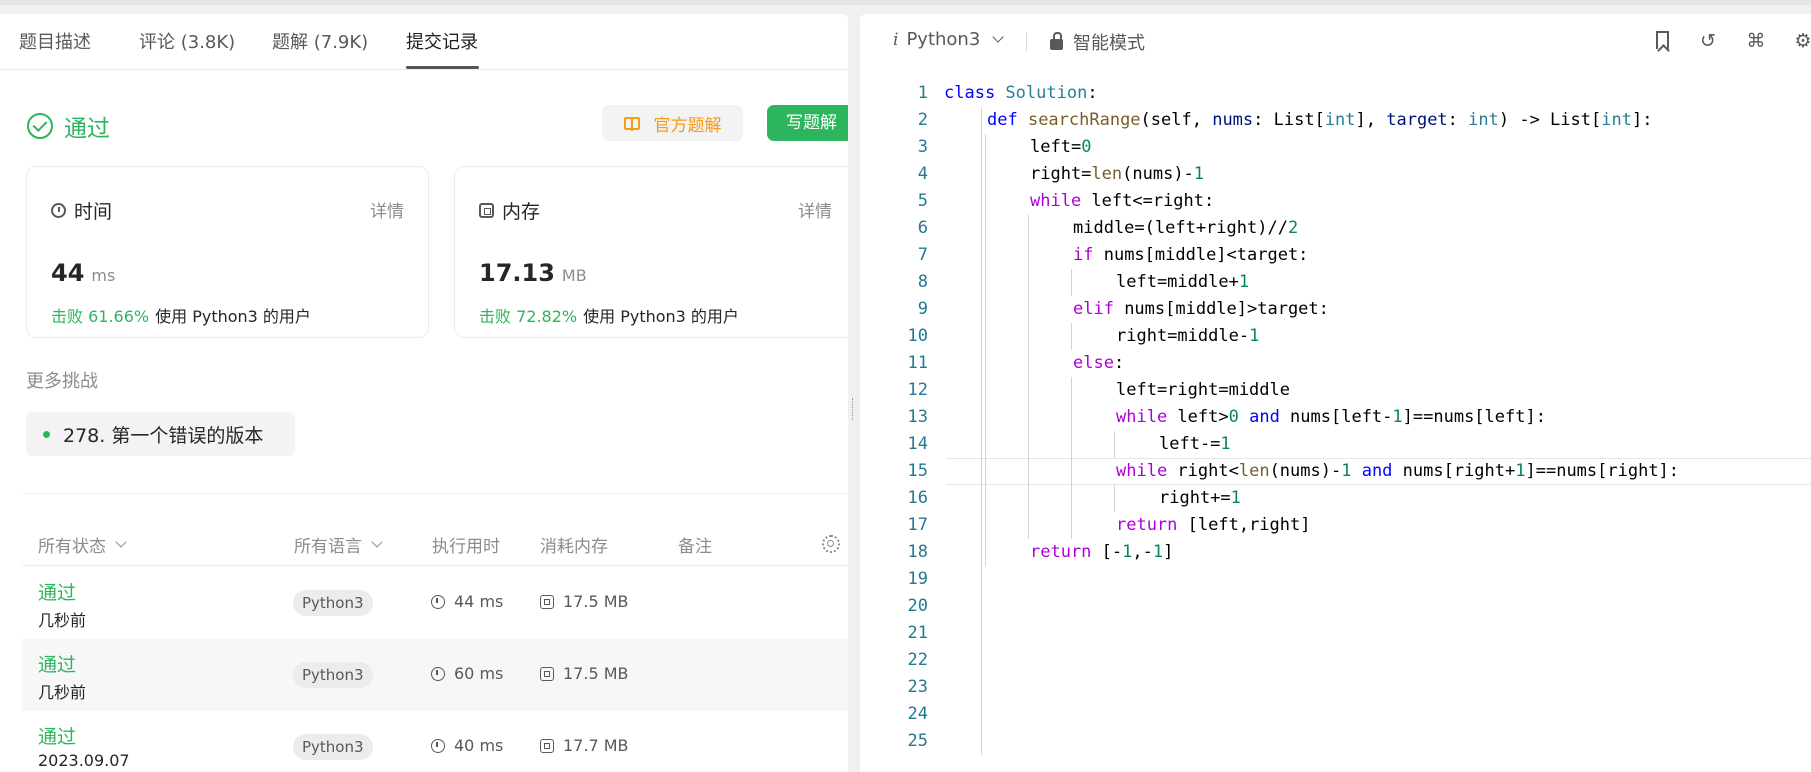 The height and width of the screenshot is (772, 1811). I want to click on code-line: 21, so click(1335, 633).